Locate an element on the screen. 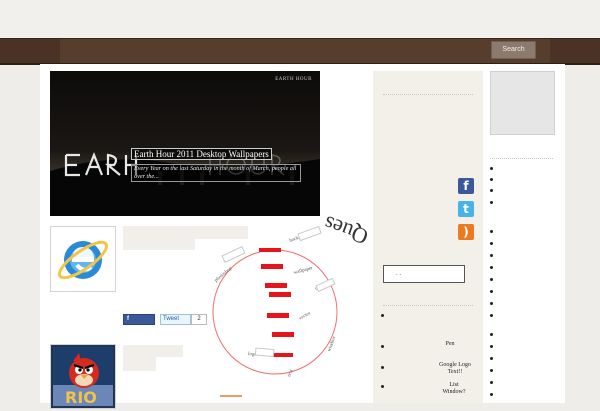  tweet-count: 2 is located at coordinates (199, 319).